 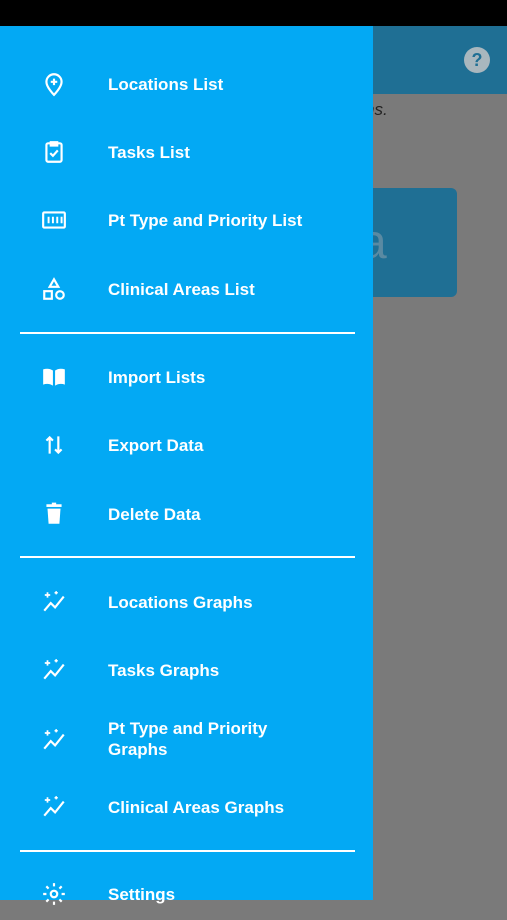 I want to click on menu-item-clinical-areas-graphs: Clinical Areas Graphs, so click(x=186, y=807).